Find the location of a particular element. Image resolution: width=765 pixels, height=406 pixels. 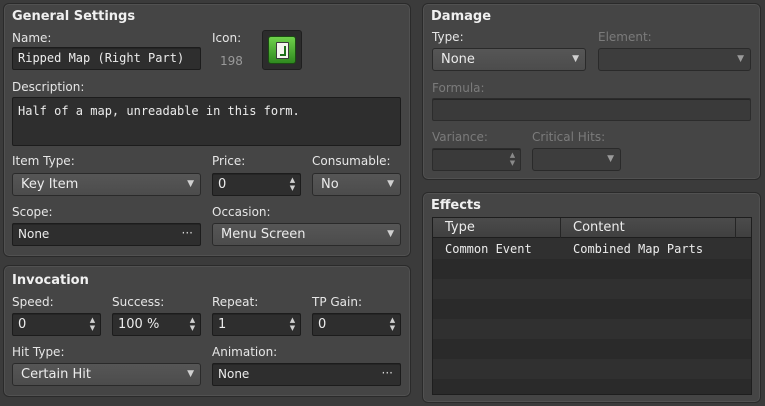

description-field: Half of a map, unreadable in this form. is located at coordinates (206, 121).